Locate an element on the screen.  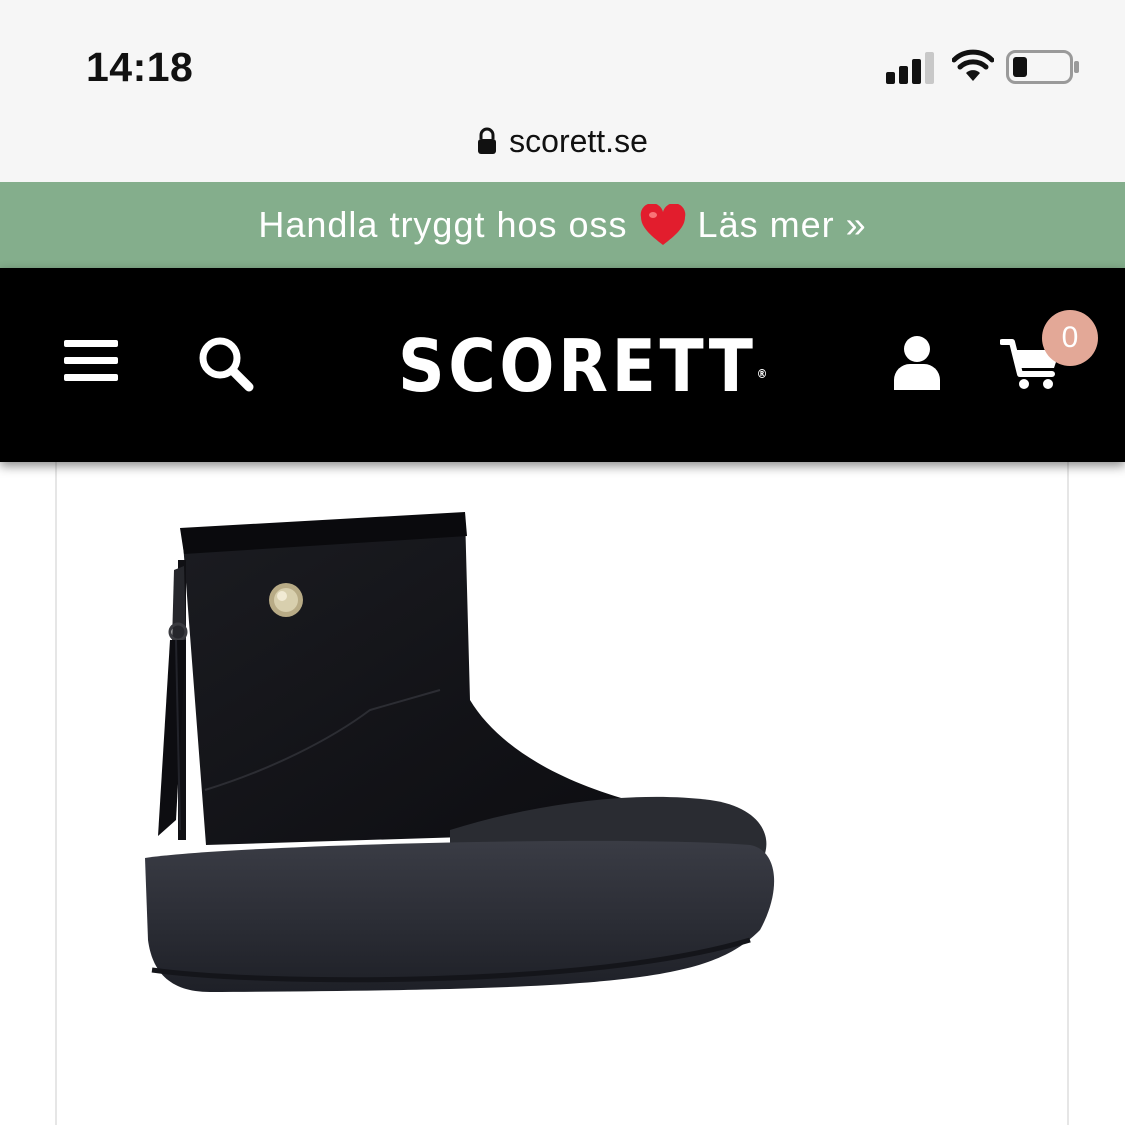
battery-icon is located at coordinates (1042, 67).